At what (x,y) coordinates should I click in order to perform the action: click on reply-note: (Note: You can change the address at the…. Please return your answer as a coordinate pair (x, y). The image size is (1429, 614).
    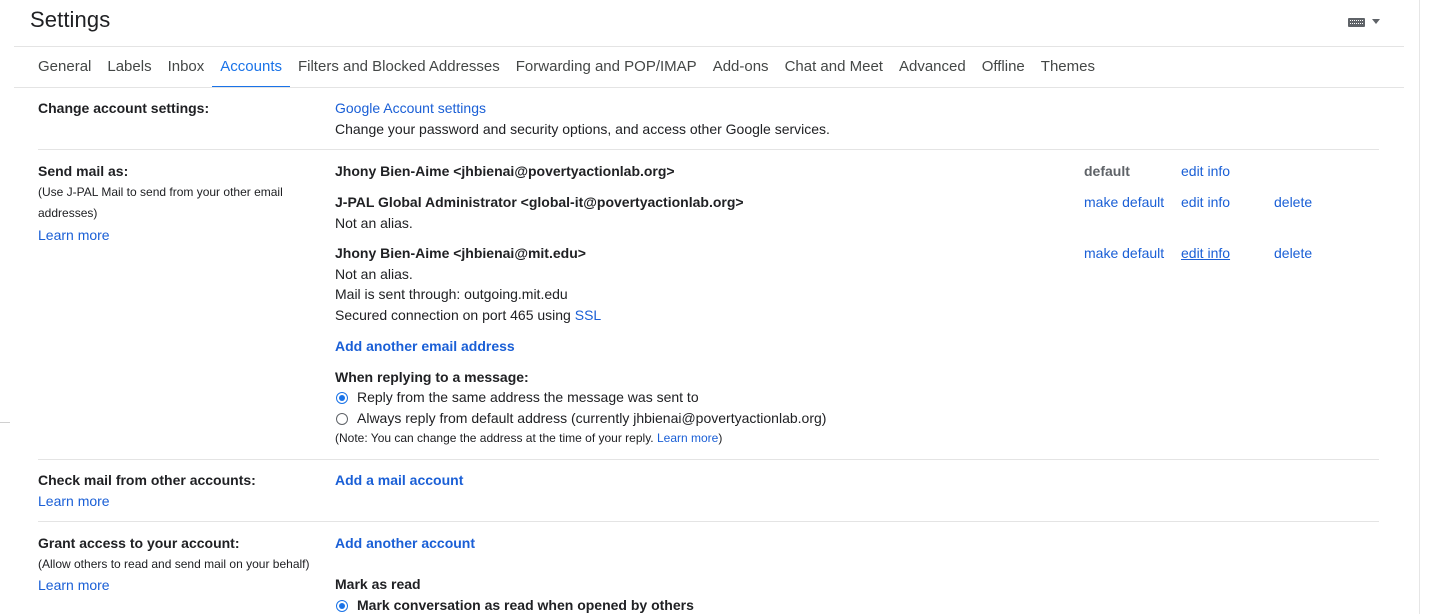
    Looking at the image, I should click on (528, 438).